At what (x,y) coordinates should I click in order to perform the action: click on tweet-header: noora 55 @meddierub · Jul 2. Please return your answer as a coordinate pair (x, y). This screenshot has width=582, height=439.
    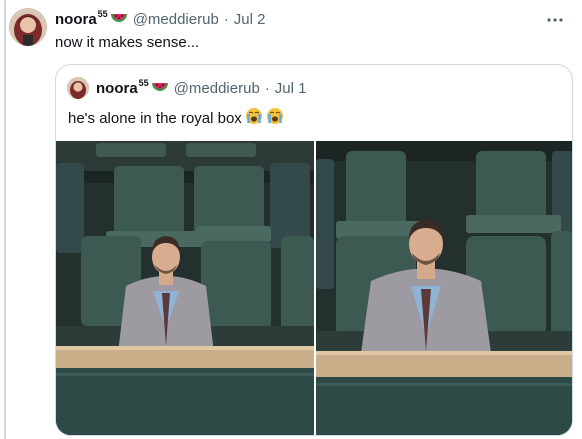
    Looking at the image, I should click on (160, 19).